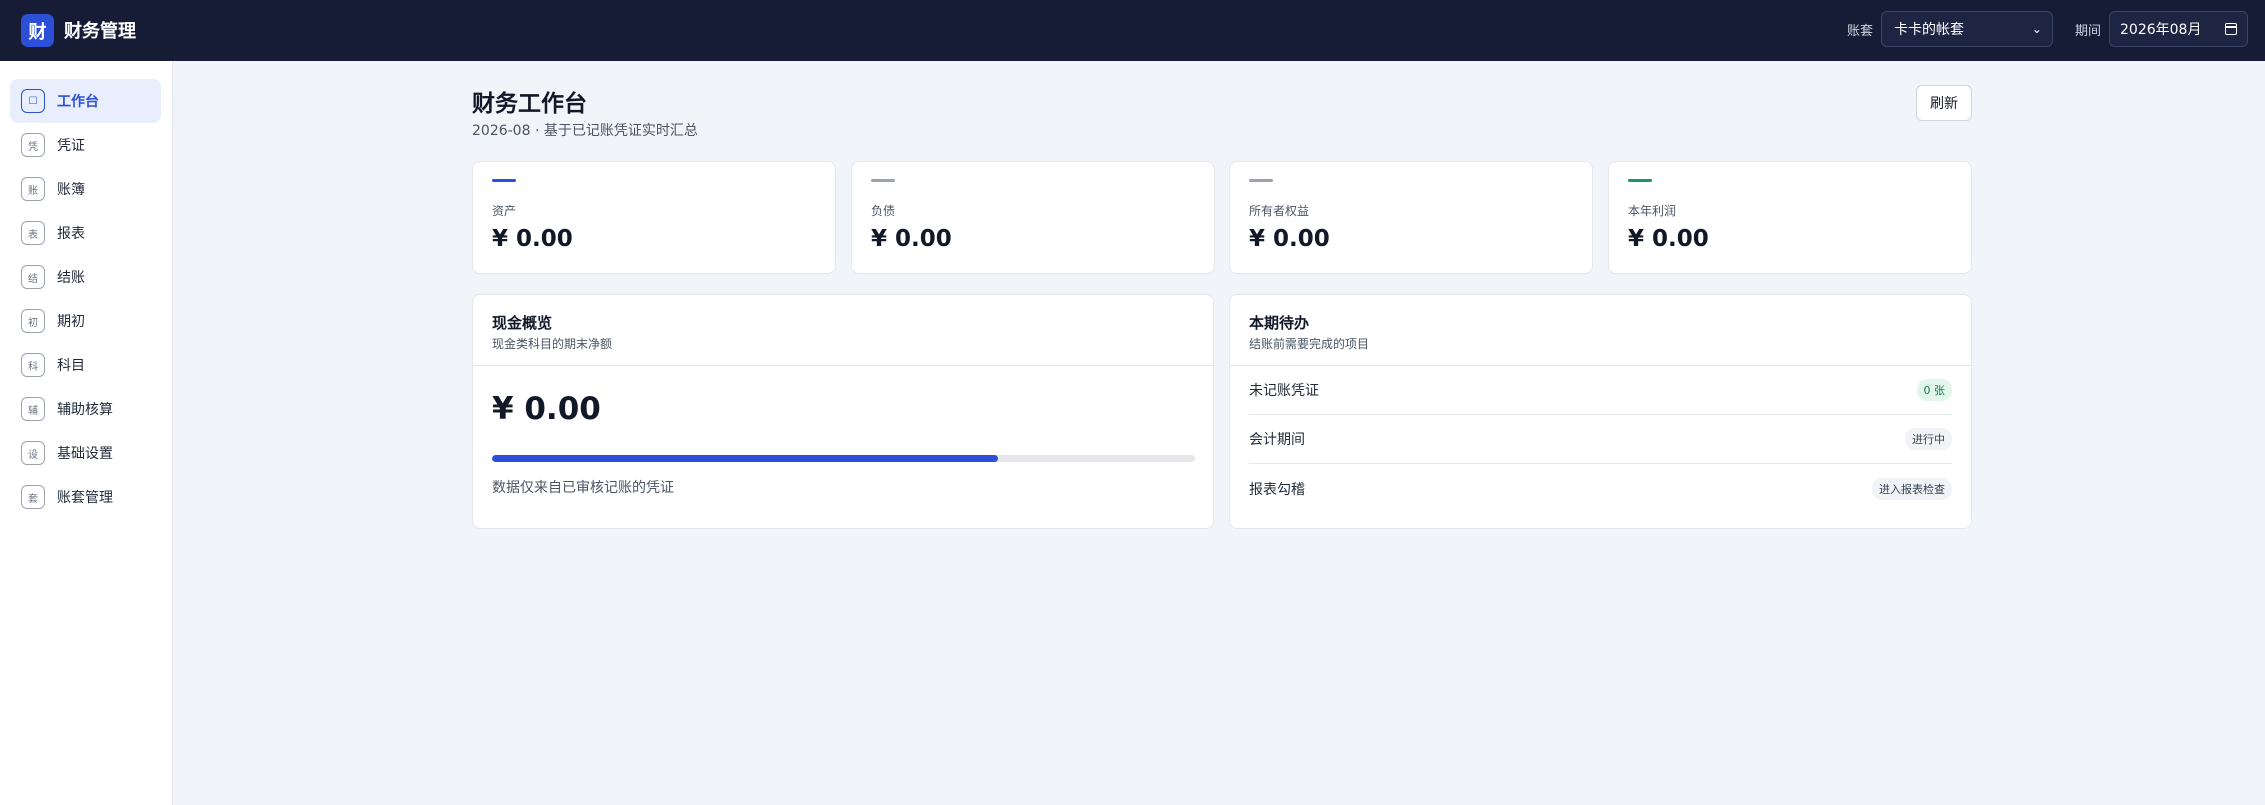 The width and height of the screenshot is (2265, 805). What do you see at coordinates (85, 233) in the screenshot?
I see `sidebar-item-reports: 表 报表` at bounding box center [85, 233].